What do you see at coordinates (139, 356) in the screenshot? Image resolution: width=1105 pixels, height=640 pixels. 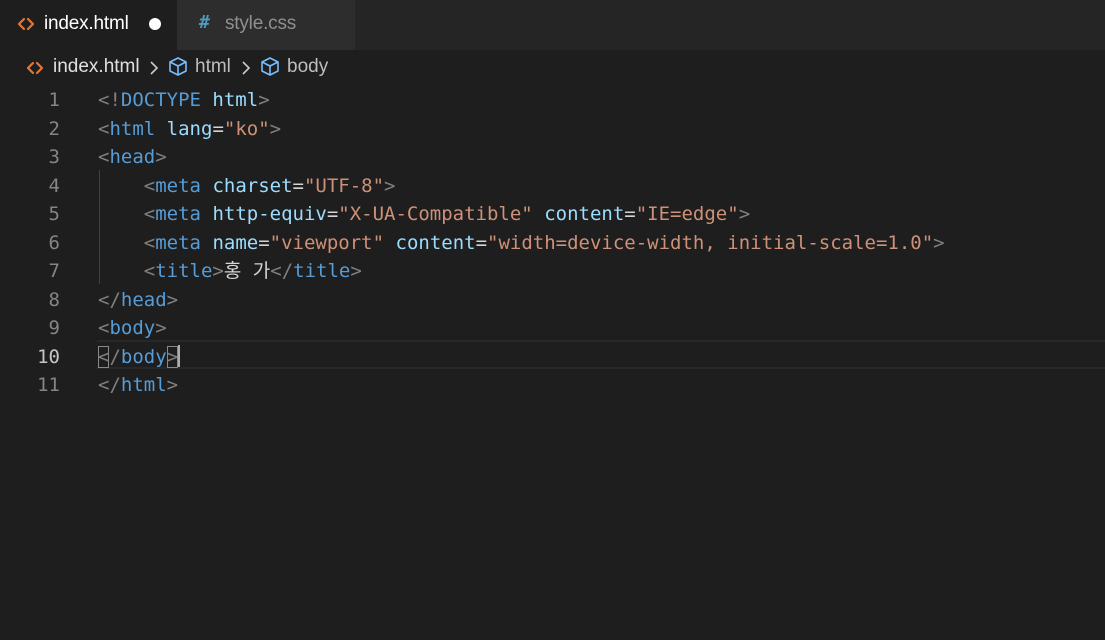 I see `line-code: </body>` at bounding box center [139, 356].